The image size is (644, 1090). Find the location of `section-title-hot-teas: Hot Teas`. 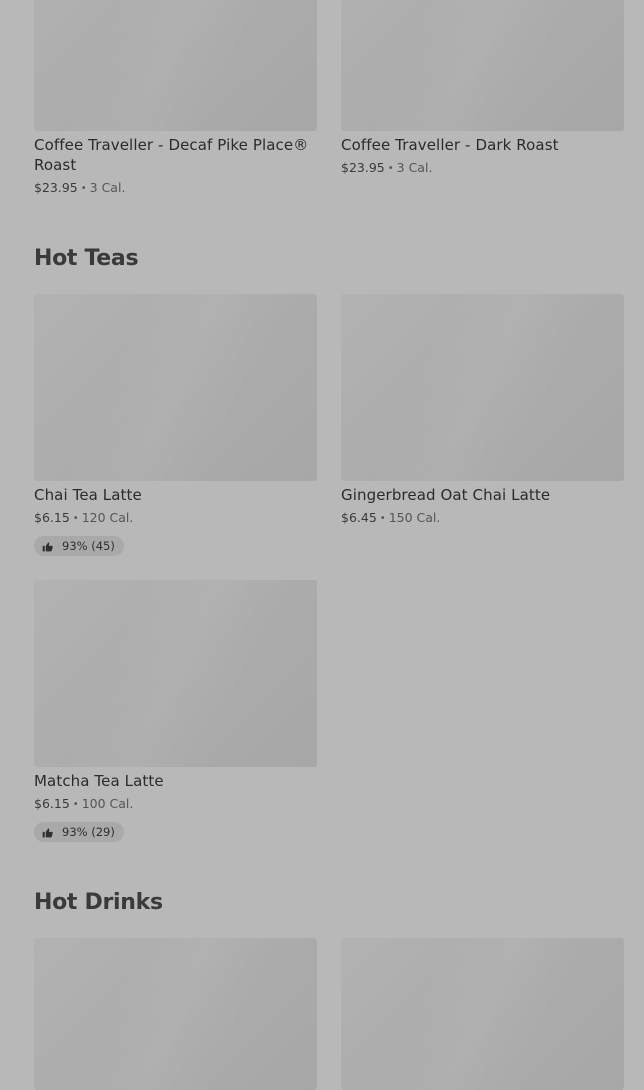

section-title-hot-teas: Hot Teas is located at coordinates (86, 258).